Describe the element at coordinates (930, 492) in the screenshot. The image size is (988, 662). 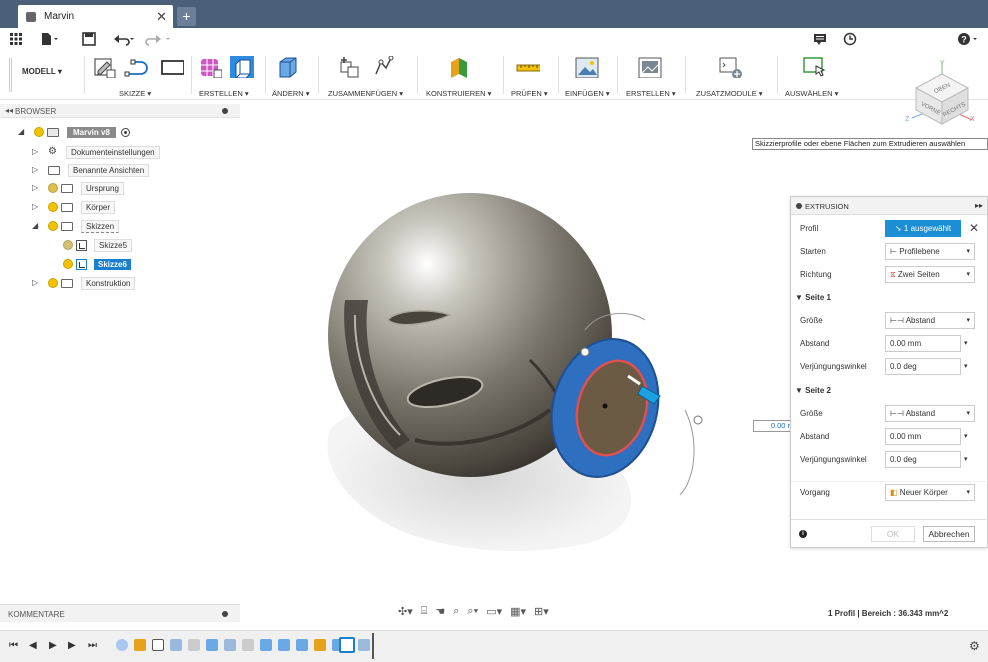
I see `operation-dropdown: ◧ Neuer Körper ▾` at that location.